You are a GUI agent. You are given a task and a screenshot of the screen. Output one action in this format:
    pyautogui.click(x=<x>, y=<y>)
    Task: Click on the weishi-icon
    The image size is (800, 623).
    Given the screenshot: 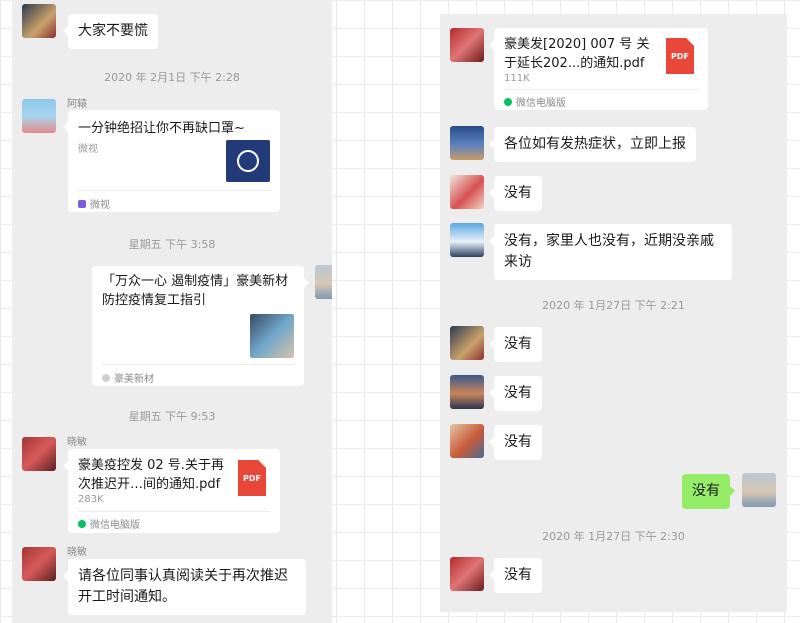 What is the action you would take?
    pyautogui.click(x=82, y=203)
    